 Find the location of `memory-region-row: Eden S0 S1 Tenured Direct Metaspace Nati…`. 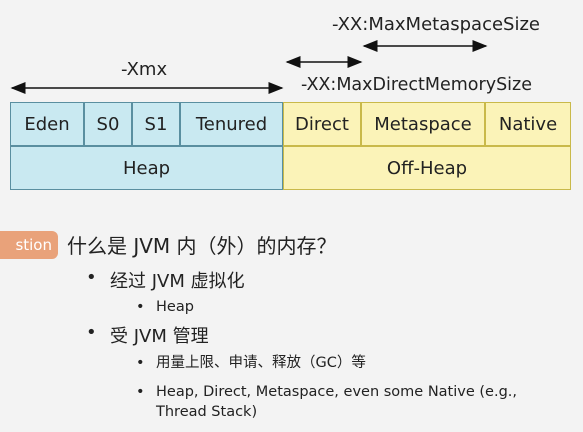

memory-region-row: Eden S0 S1 Tenured Direct Metaspace Nati… is located at coordinates (290, 124).